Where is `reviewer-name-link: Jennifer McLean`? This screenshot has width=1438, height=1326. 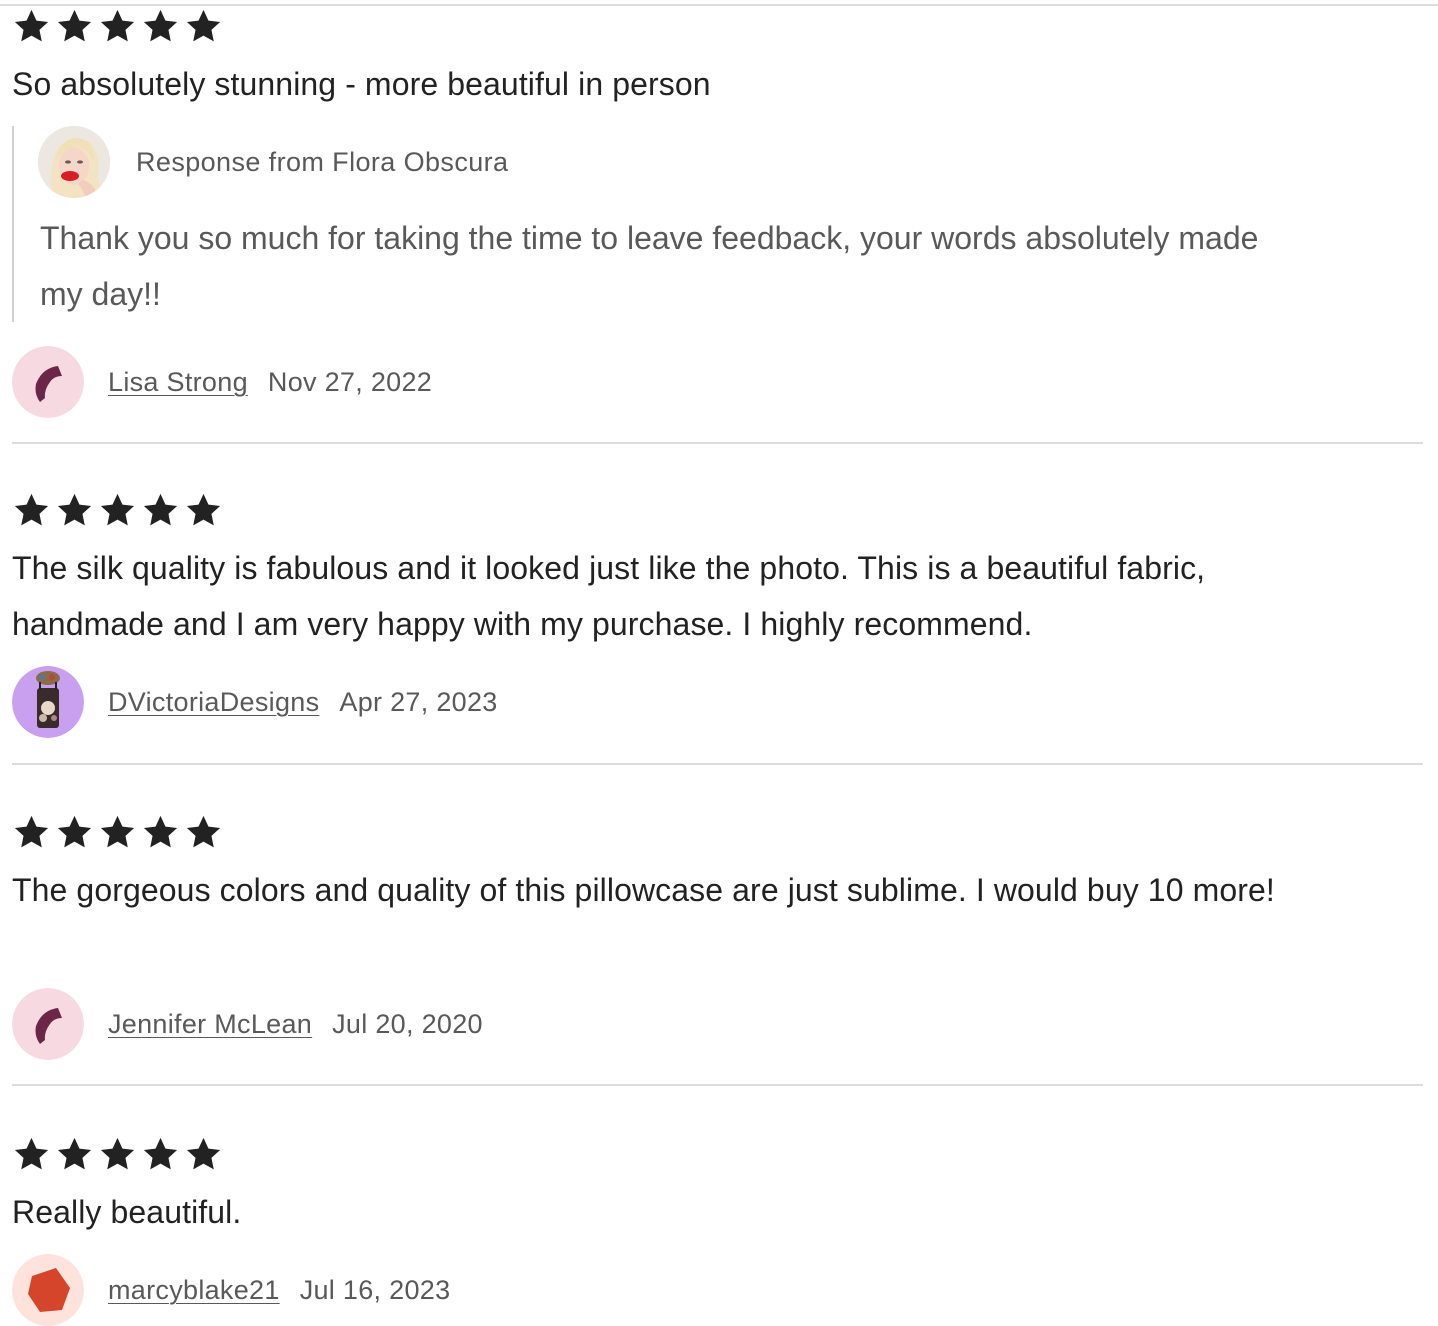 reviewer-name-link: Jennifer McLean is located at coordinates (210, 1024).